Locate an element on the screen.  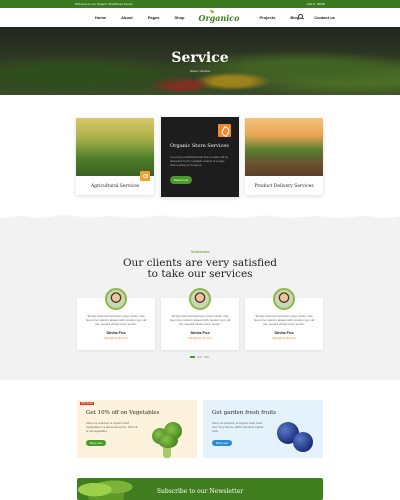
agriculture-image is located at coordinates (115, 149).